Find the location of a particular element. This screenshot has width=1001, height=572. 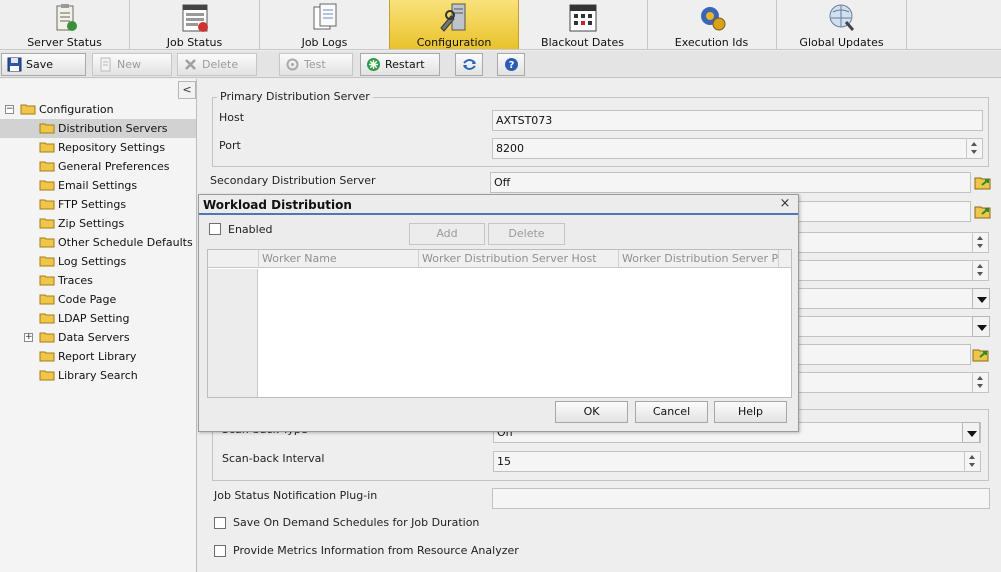

toolbar: Save New Delete Test Restart ? is located at coordinates (500, 64).